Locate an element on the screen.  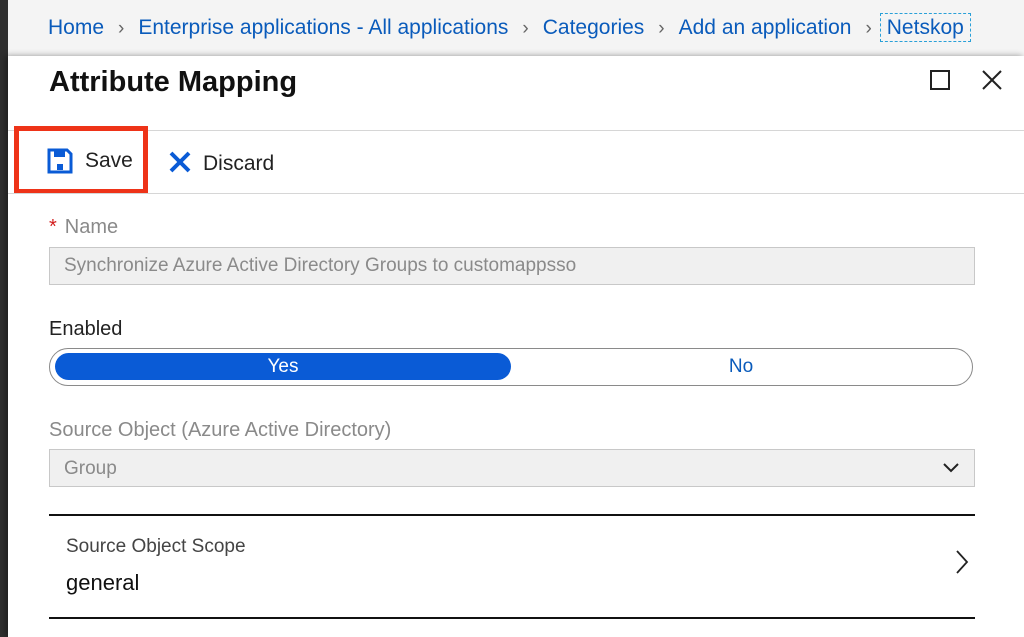
source-object-label: Source Object (Azure Active Directory) is located at coordinates (220, 430).